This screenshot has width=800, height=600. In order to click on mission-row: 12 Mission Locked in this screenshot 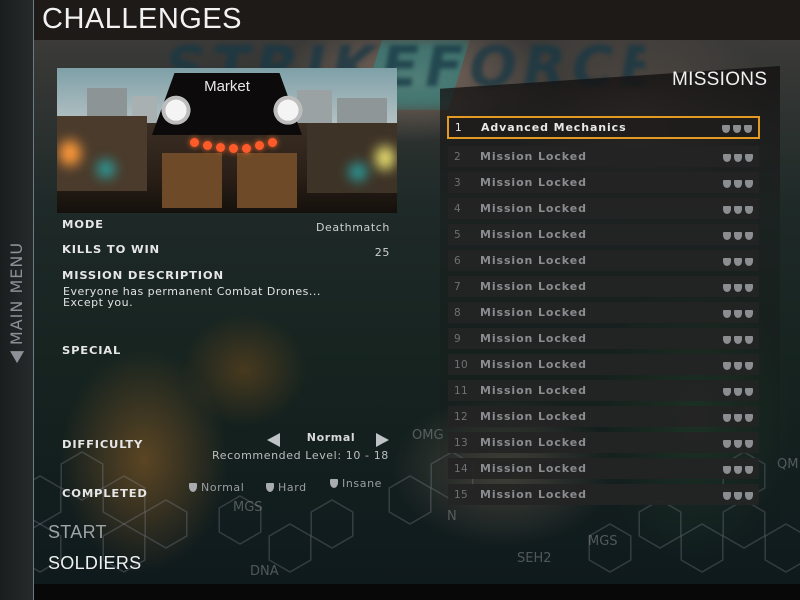, I will do `click(603, 416)`.